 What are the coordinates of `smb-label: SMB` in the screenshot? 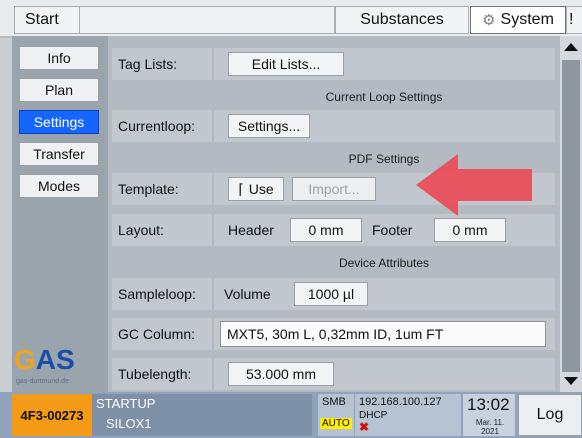 It's located at (334, 402).